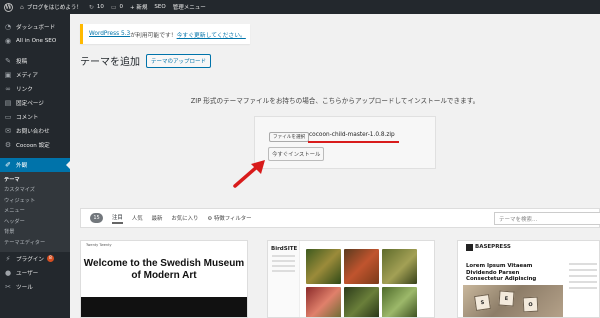 The height and width of the screenshot is (318, 600). What do you see at coordinates (138, 7) in the screenshot?
I see `new-content-link: + 新規` at bounding box center [138, 7].